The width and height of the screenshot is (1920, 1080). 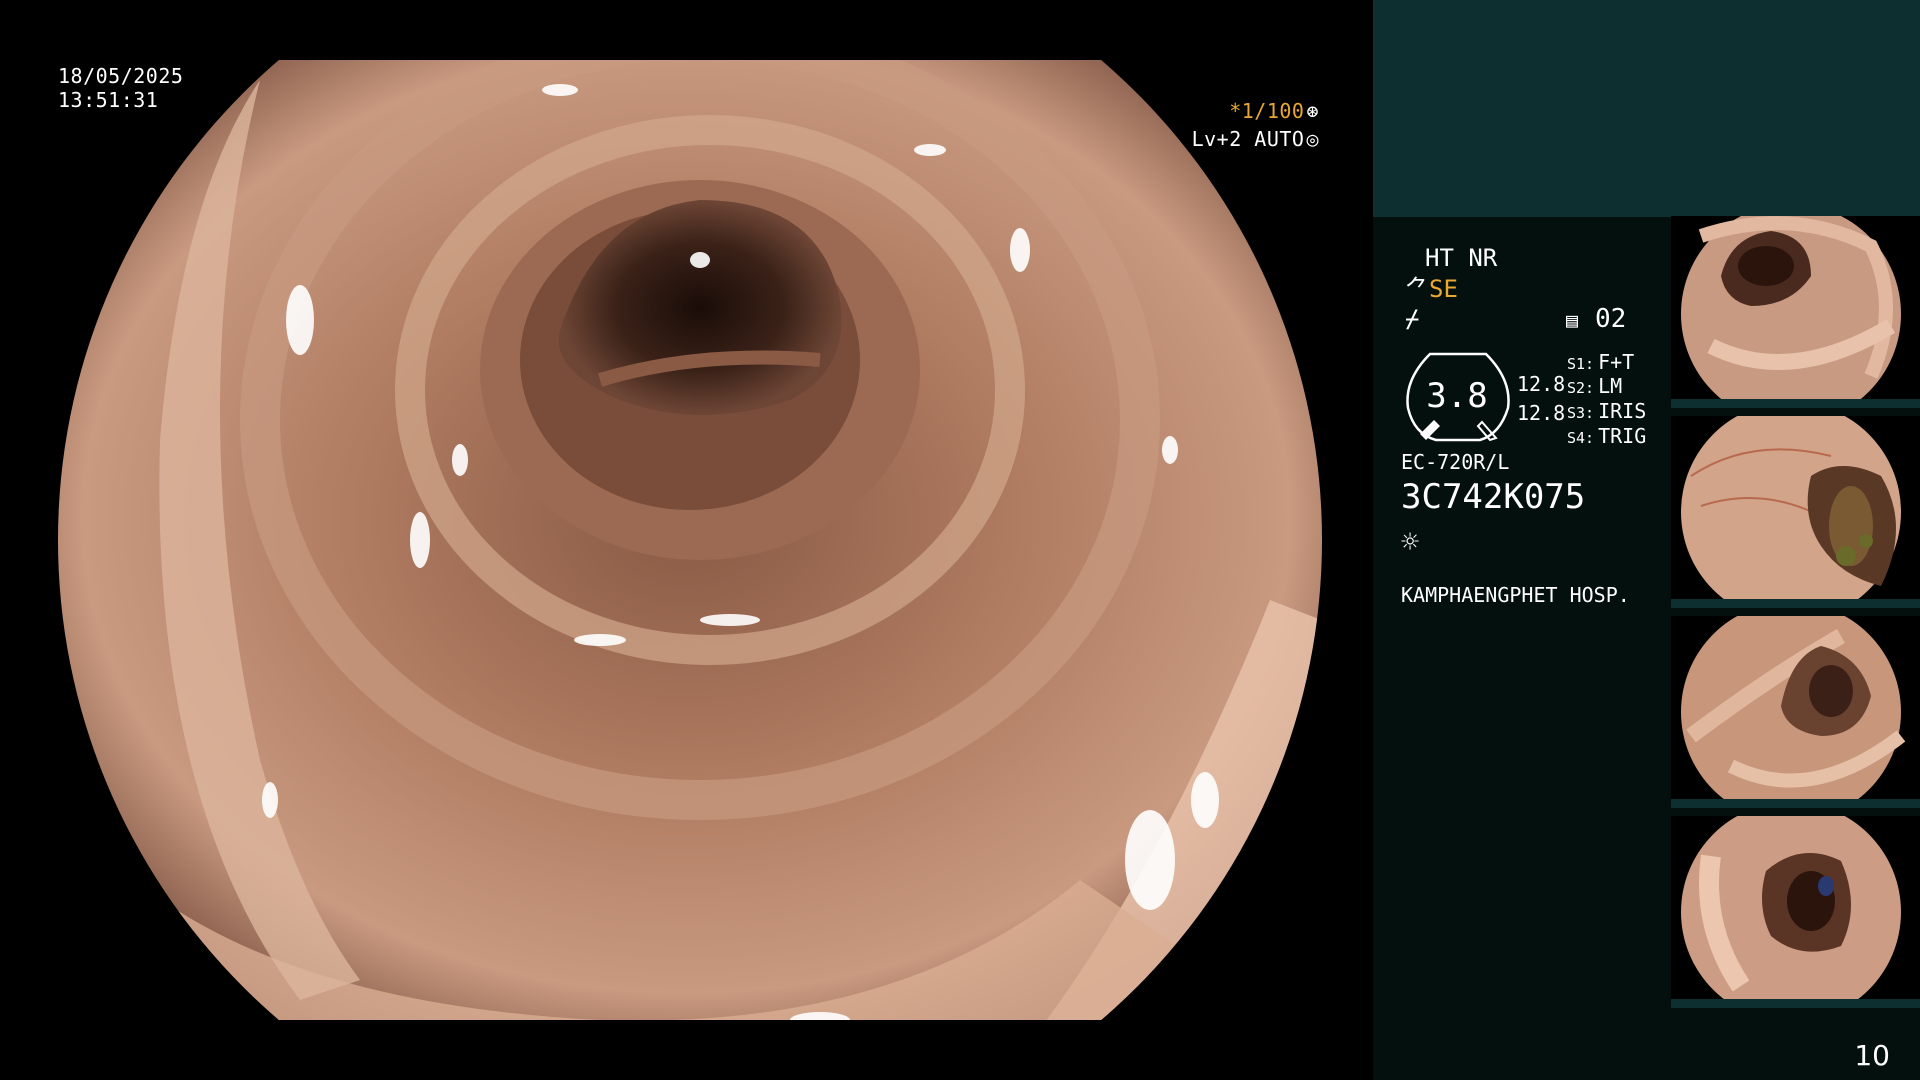 I want to click on document-icon: ▤, so click(x=1572, y=320).